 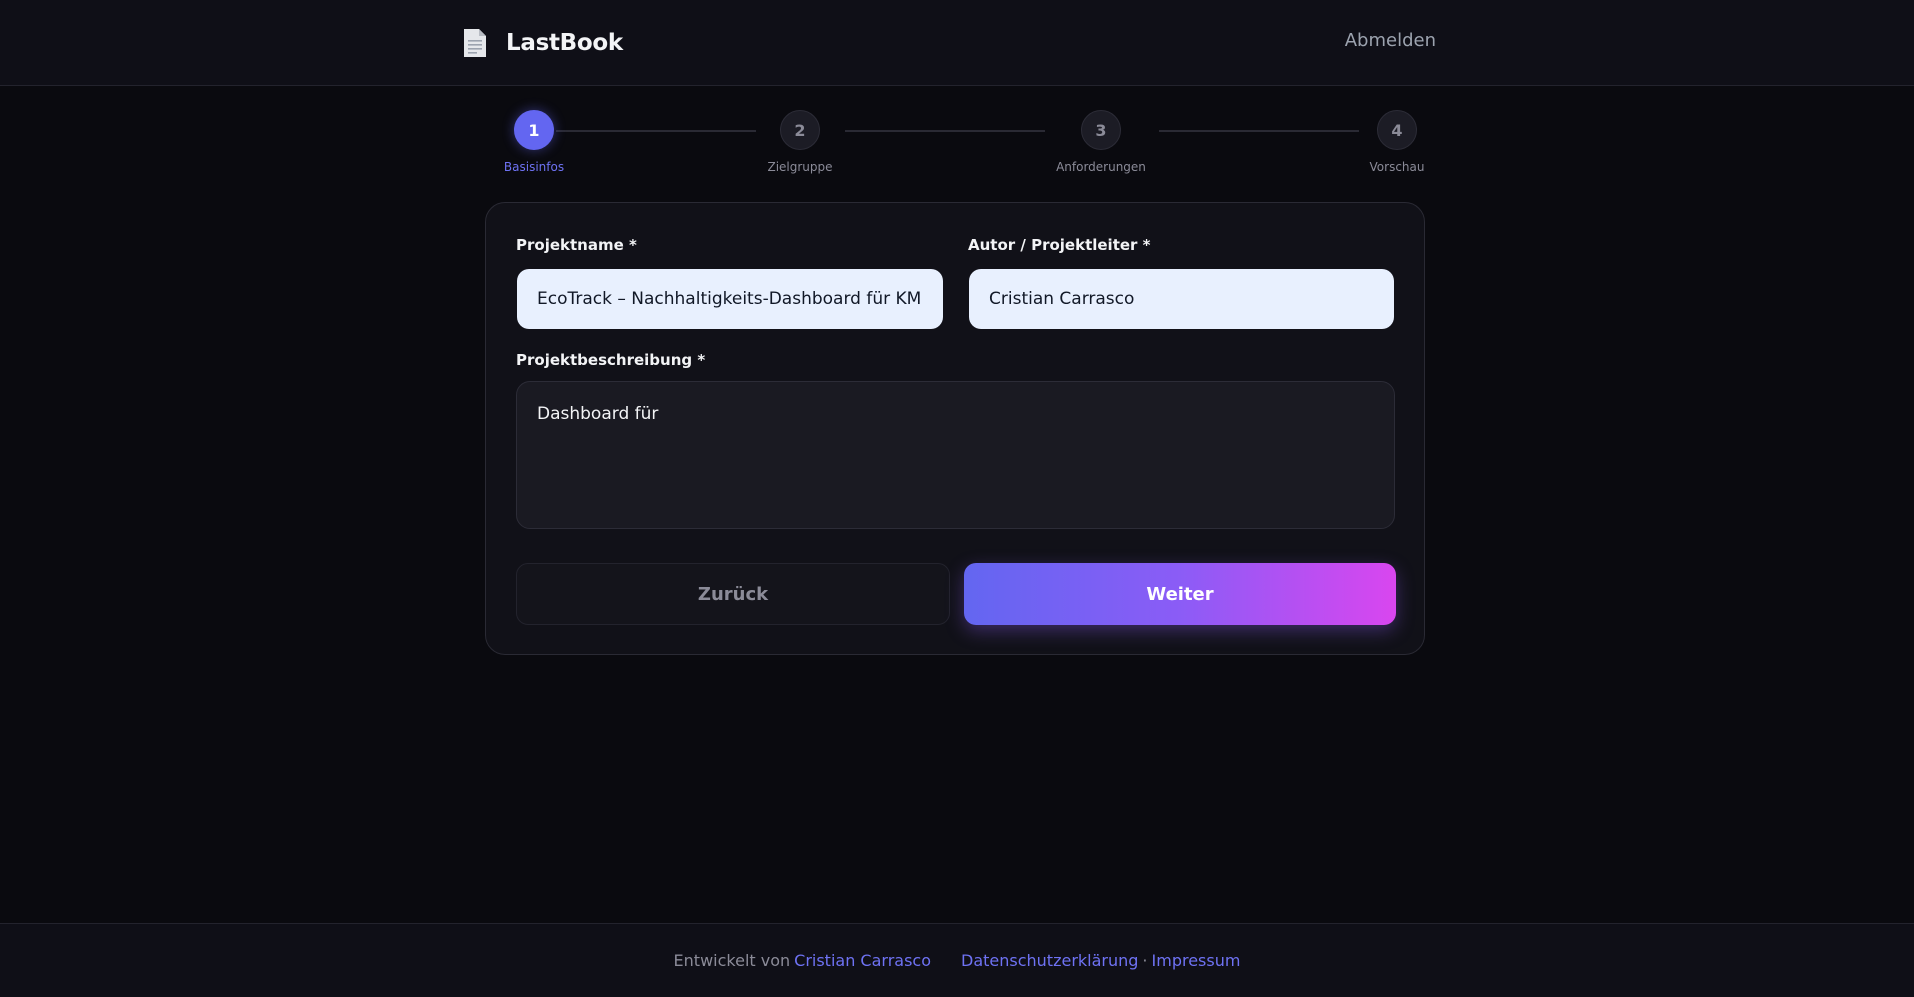 I want to click on step-number: 2, so click(x=800, y=130).